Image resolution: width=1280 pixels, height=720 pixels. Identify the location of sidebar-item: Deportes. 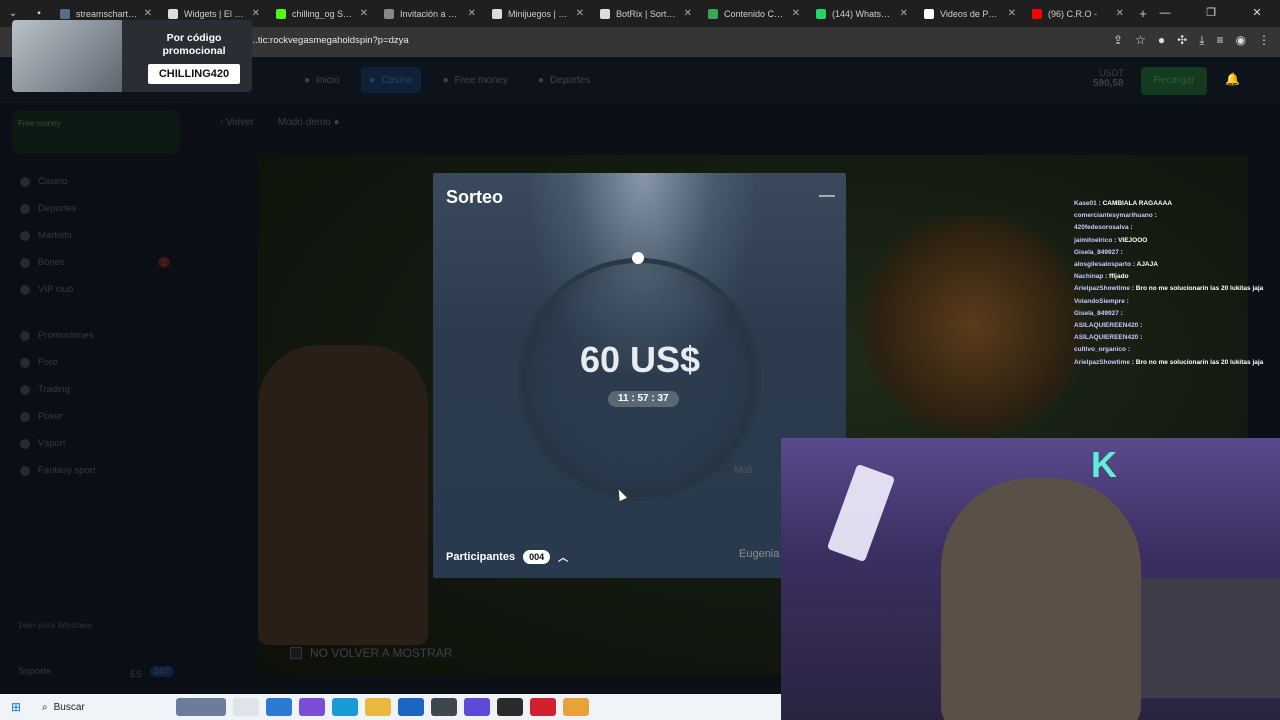
(95, 208).